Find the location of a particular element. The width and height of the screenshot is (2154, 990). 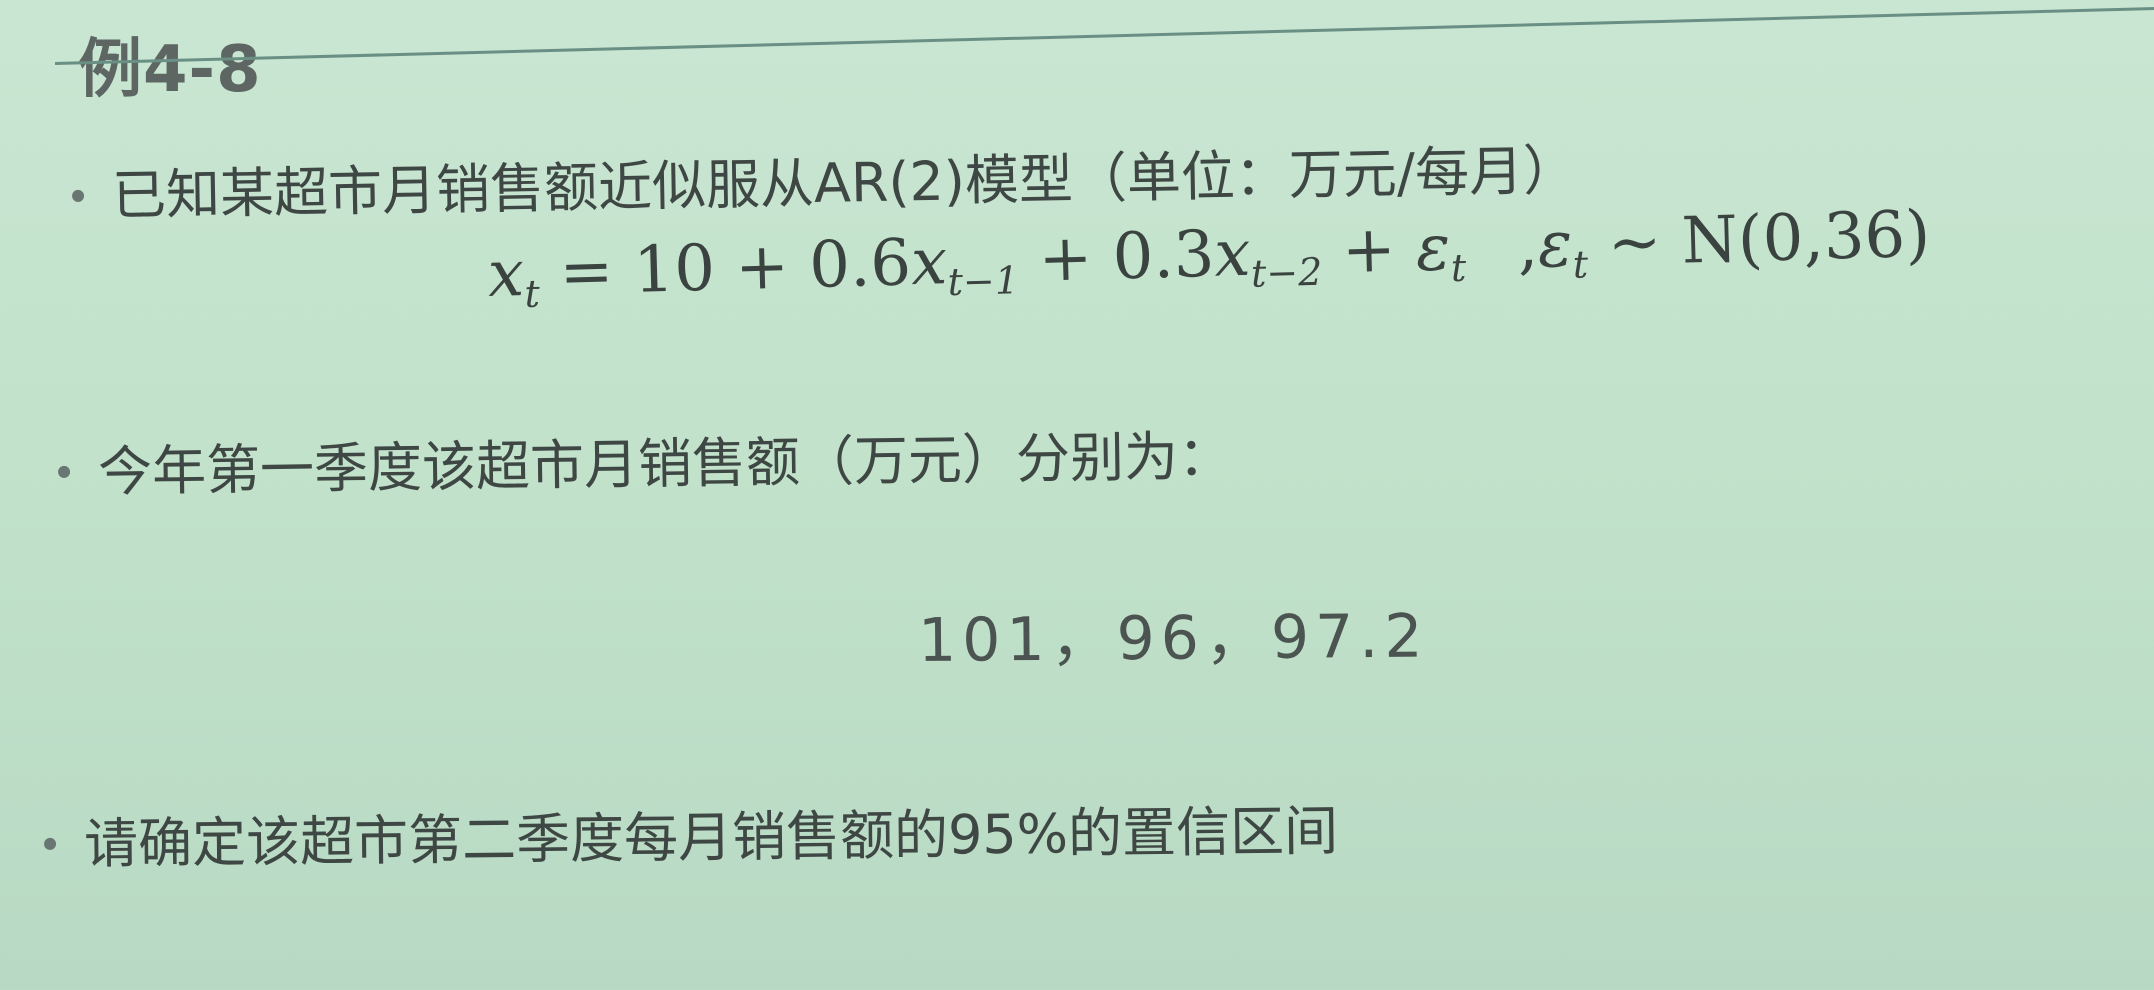

formula-epsilon: ε is located at coordinates (1433, 249).